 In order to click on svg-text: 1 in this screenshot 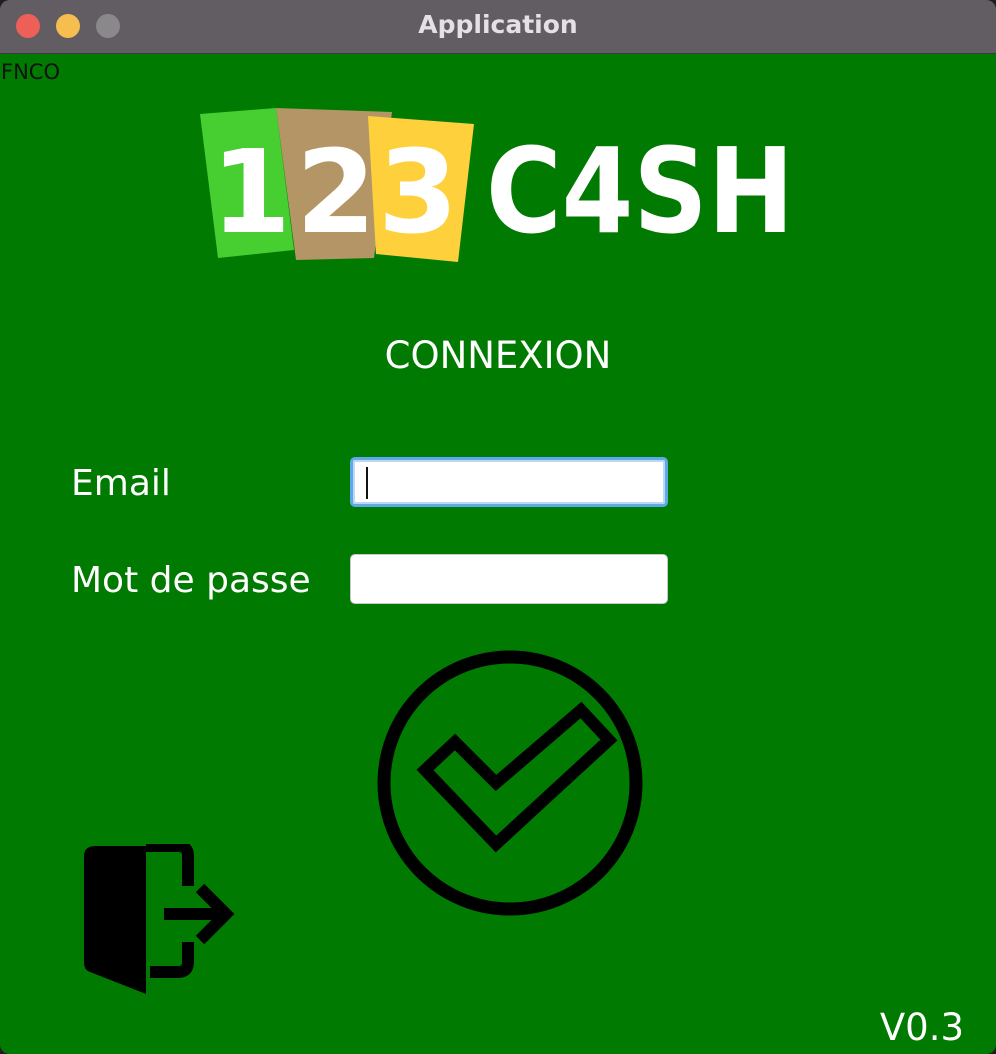, I will do `click(251, 193)`.